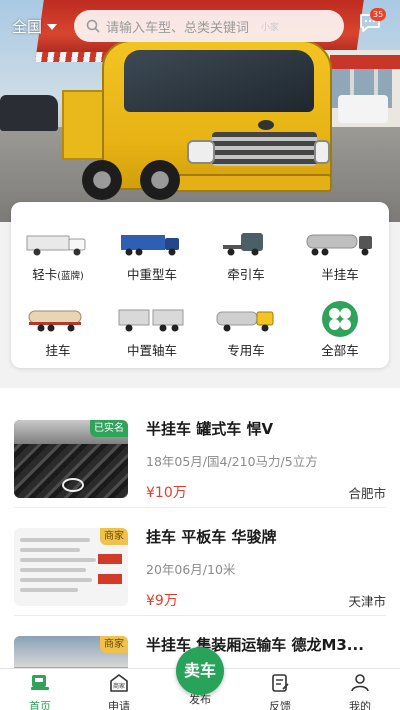  Describe the element at coordinates (200, 671) in the screenshot. I see `sell-car-button: 卖车` at that location.